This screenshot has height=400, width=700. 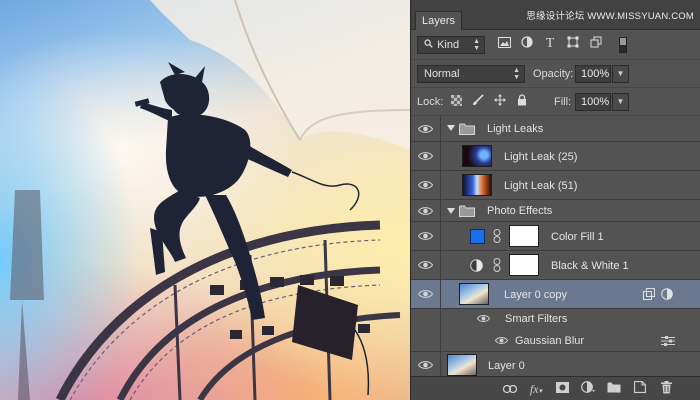 What do you see at coordinates (593, 74) in the screenshot?
I see `opacity-input: 100%` at bounding box center [593, 74].